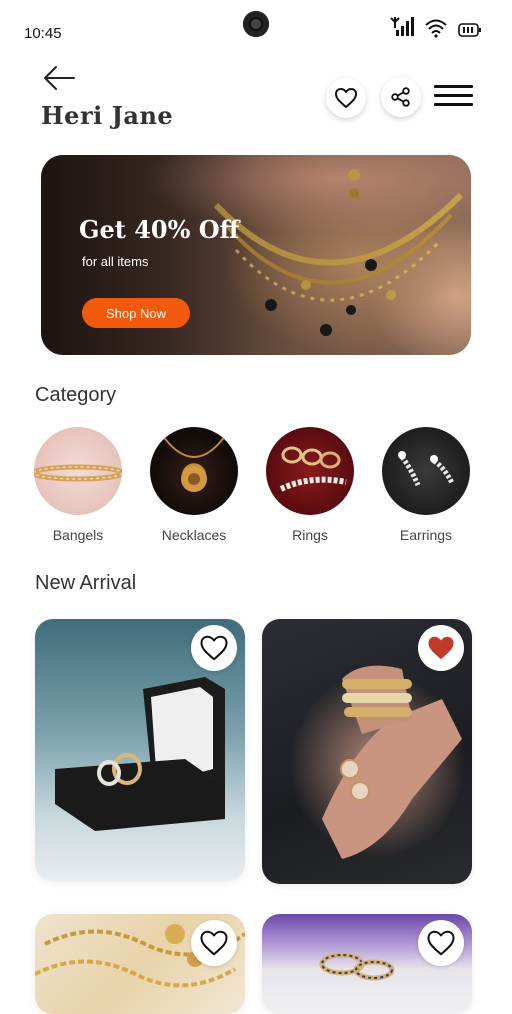  Describe the element at coordinates (194, 535) in the screenshot. I see `category-label: Necklaces` at that location.